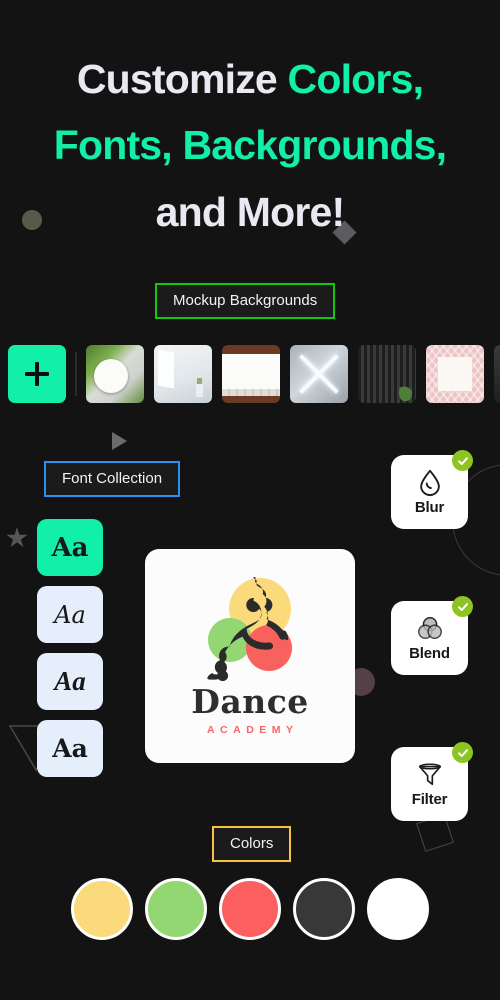  Describe the element at coordinates (176, 909) in the screenshot. I see `swatch-green` at that location.